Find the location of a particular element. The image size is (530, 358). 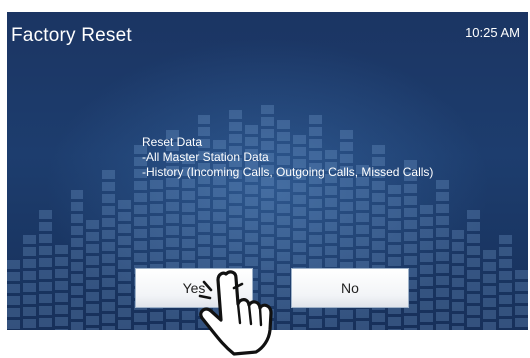

hand-pointer-icon is located at coordinates (235, 313).